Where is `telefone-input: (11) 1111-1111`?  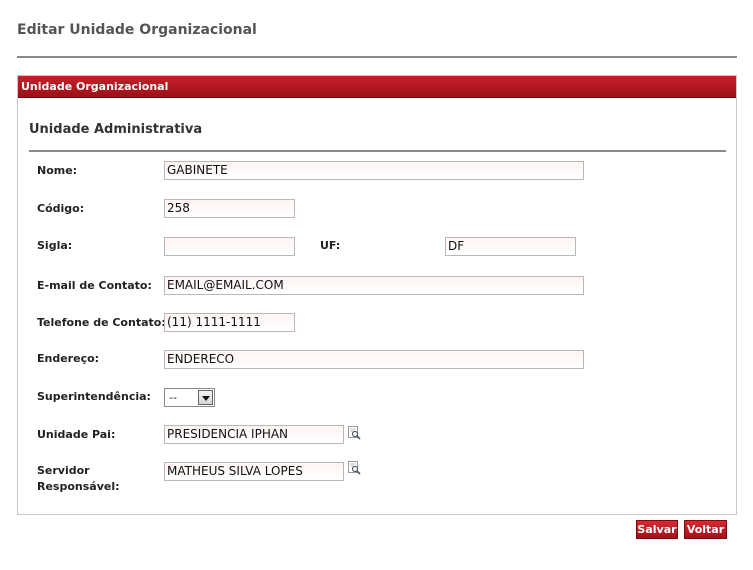
telefone-input: (11) 1111-1111 is located at coordinates (229, 322).